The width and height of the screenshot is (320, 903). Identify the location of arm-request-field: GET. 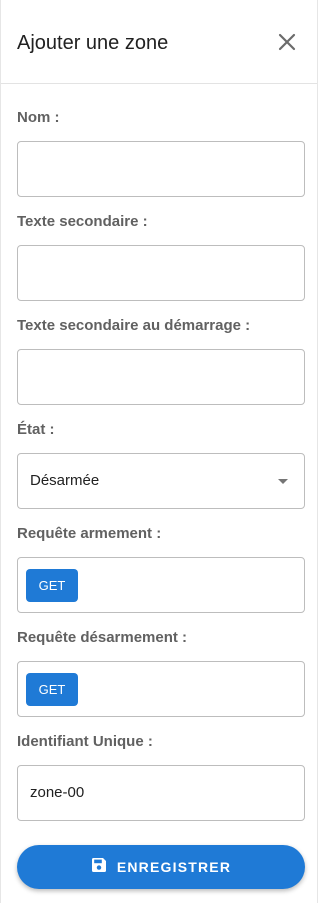
(161, 585).